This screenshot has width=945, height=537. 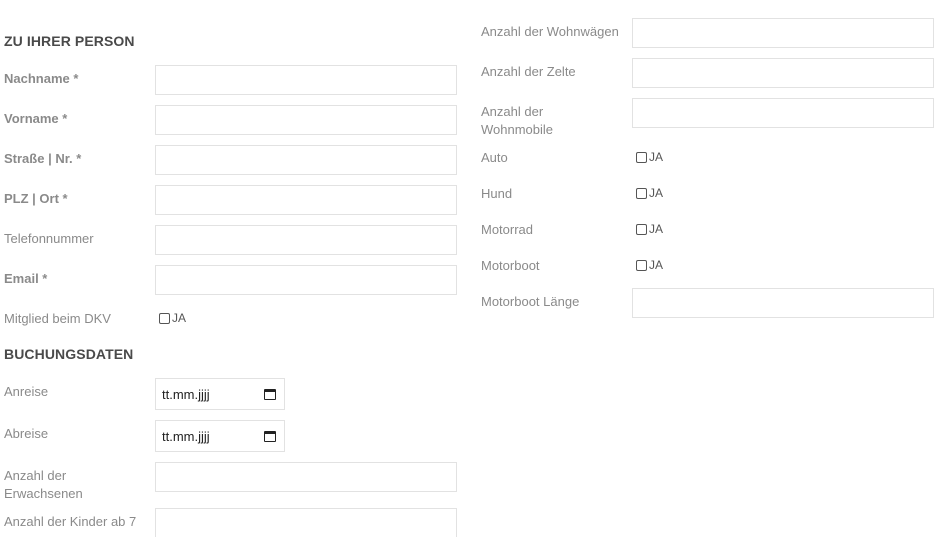 I want to click on mitglied-checkbox: JA, so click(x=172, y=318).